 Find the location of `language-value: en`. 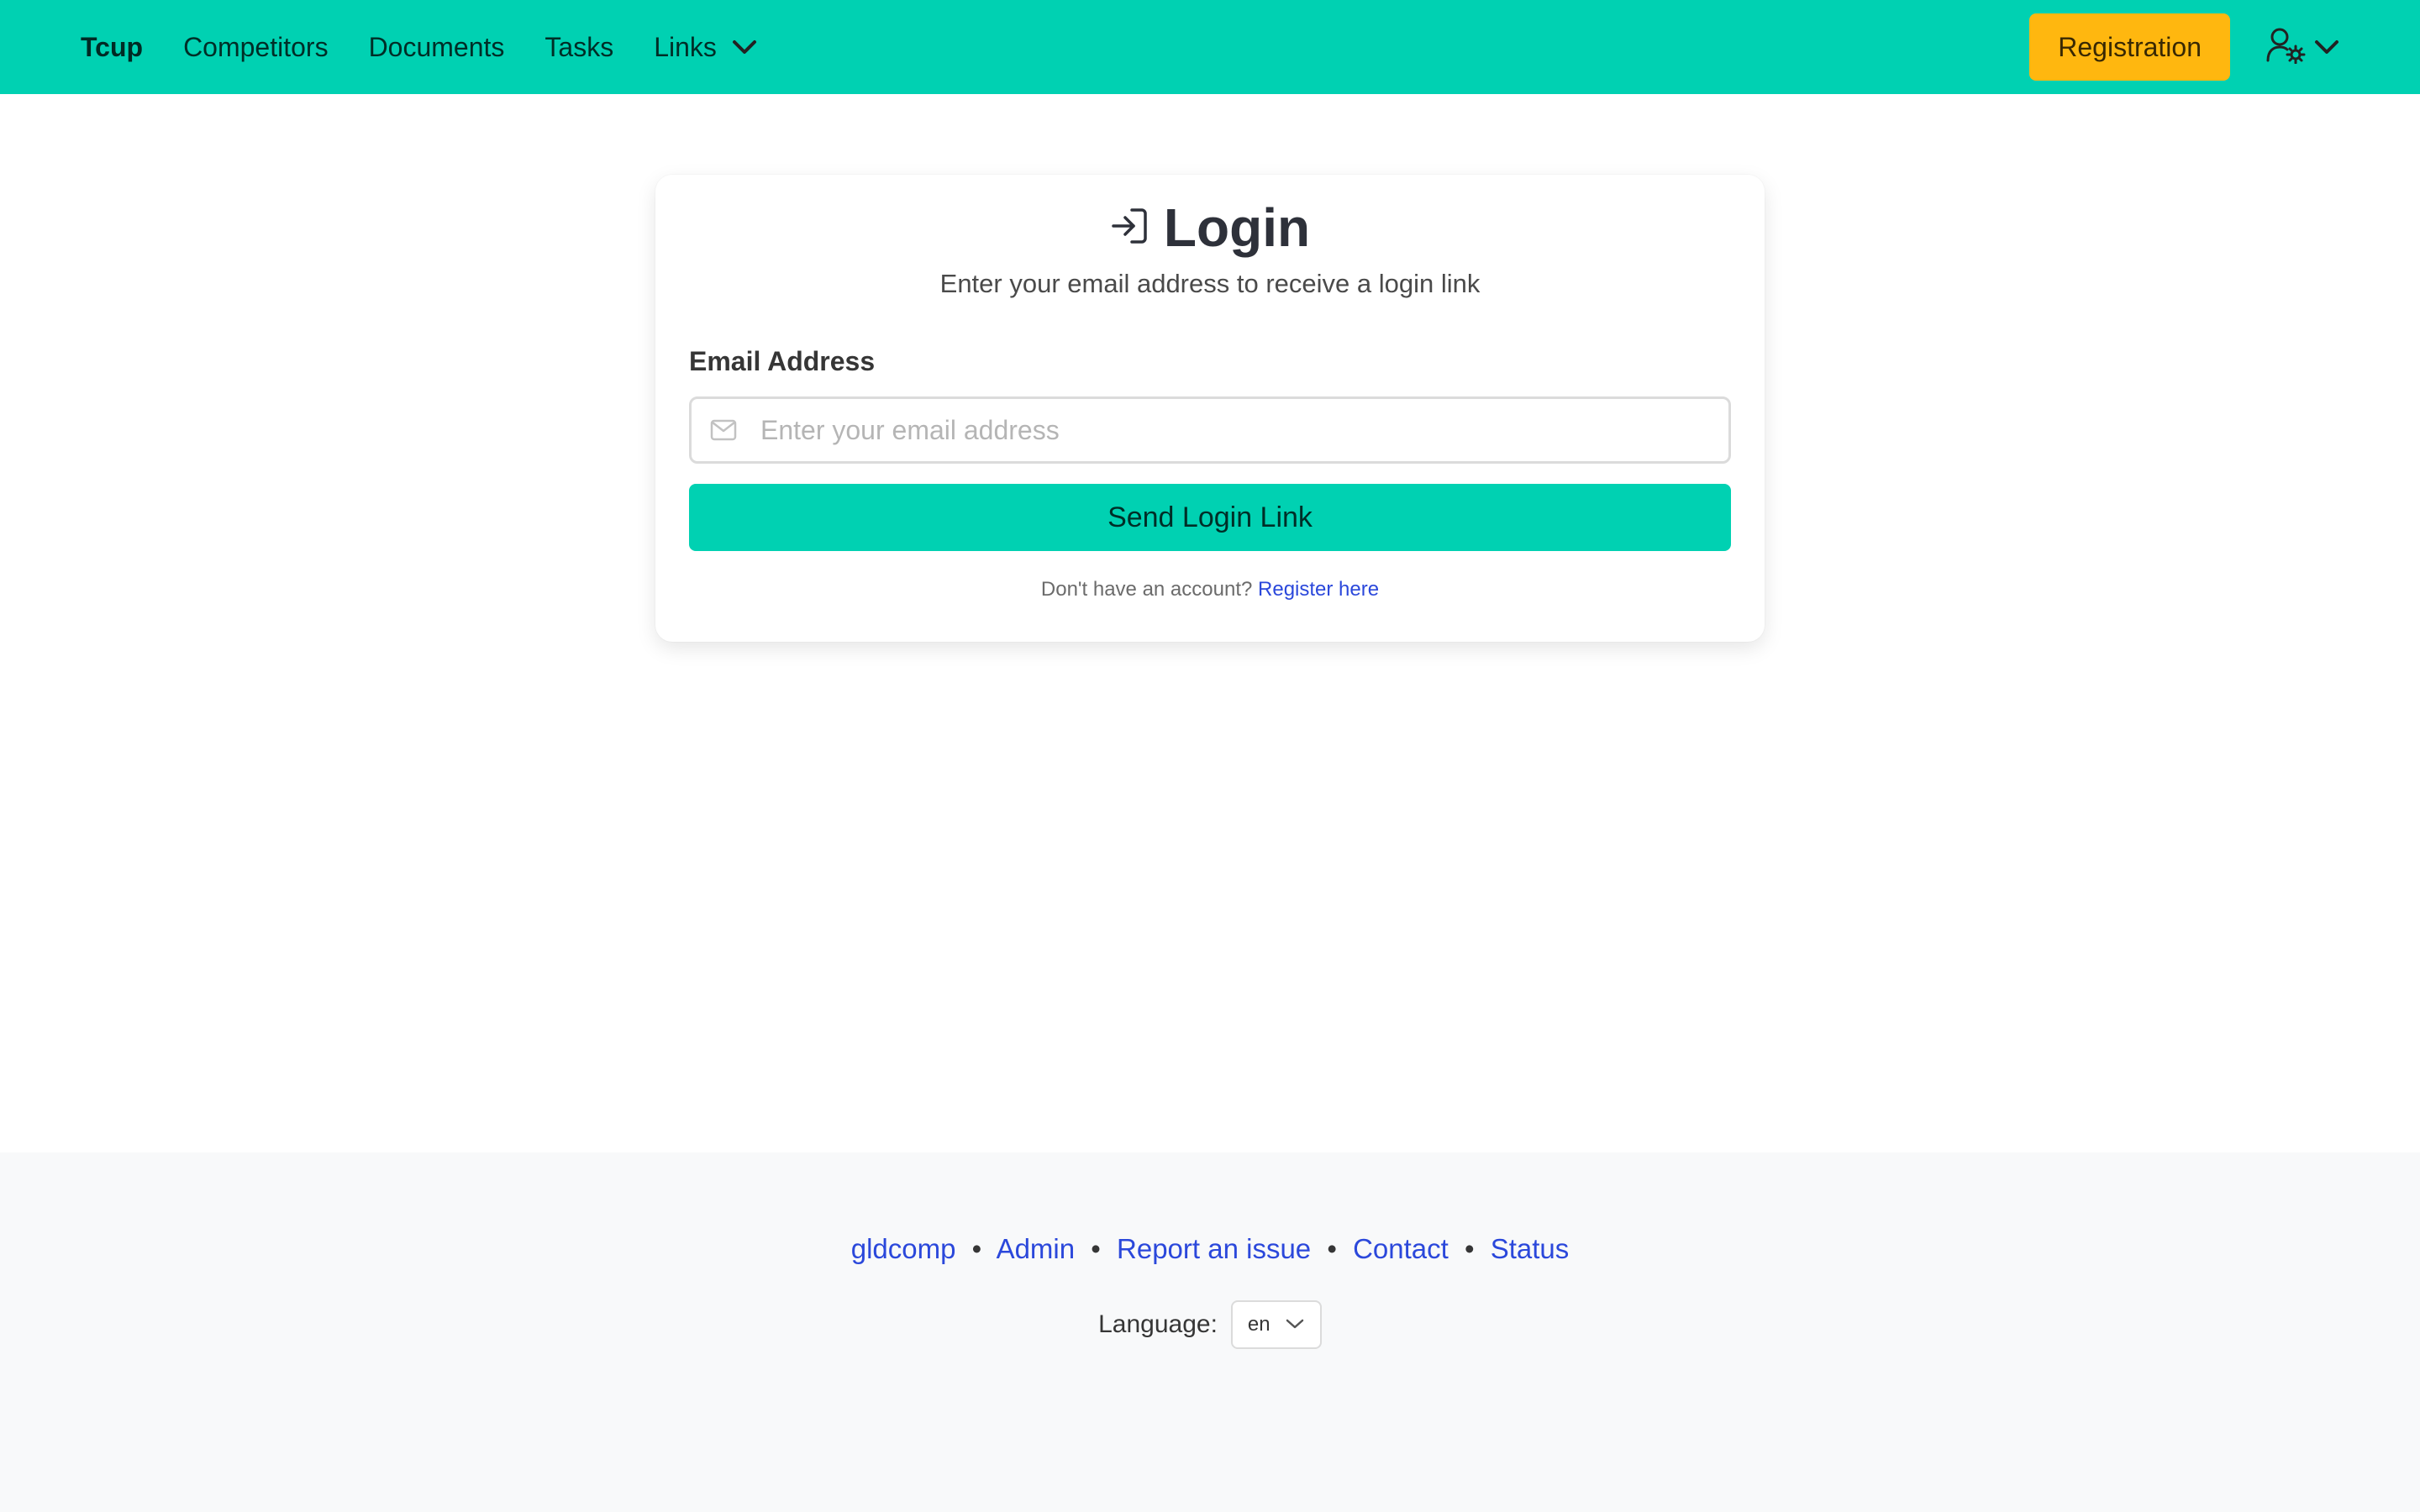

language-value: en is located at coordinates (1258, 1324).